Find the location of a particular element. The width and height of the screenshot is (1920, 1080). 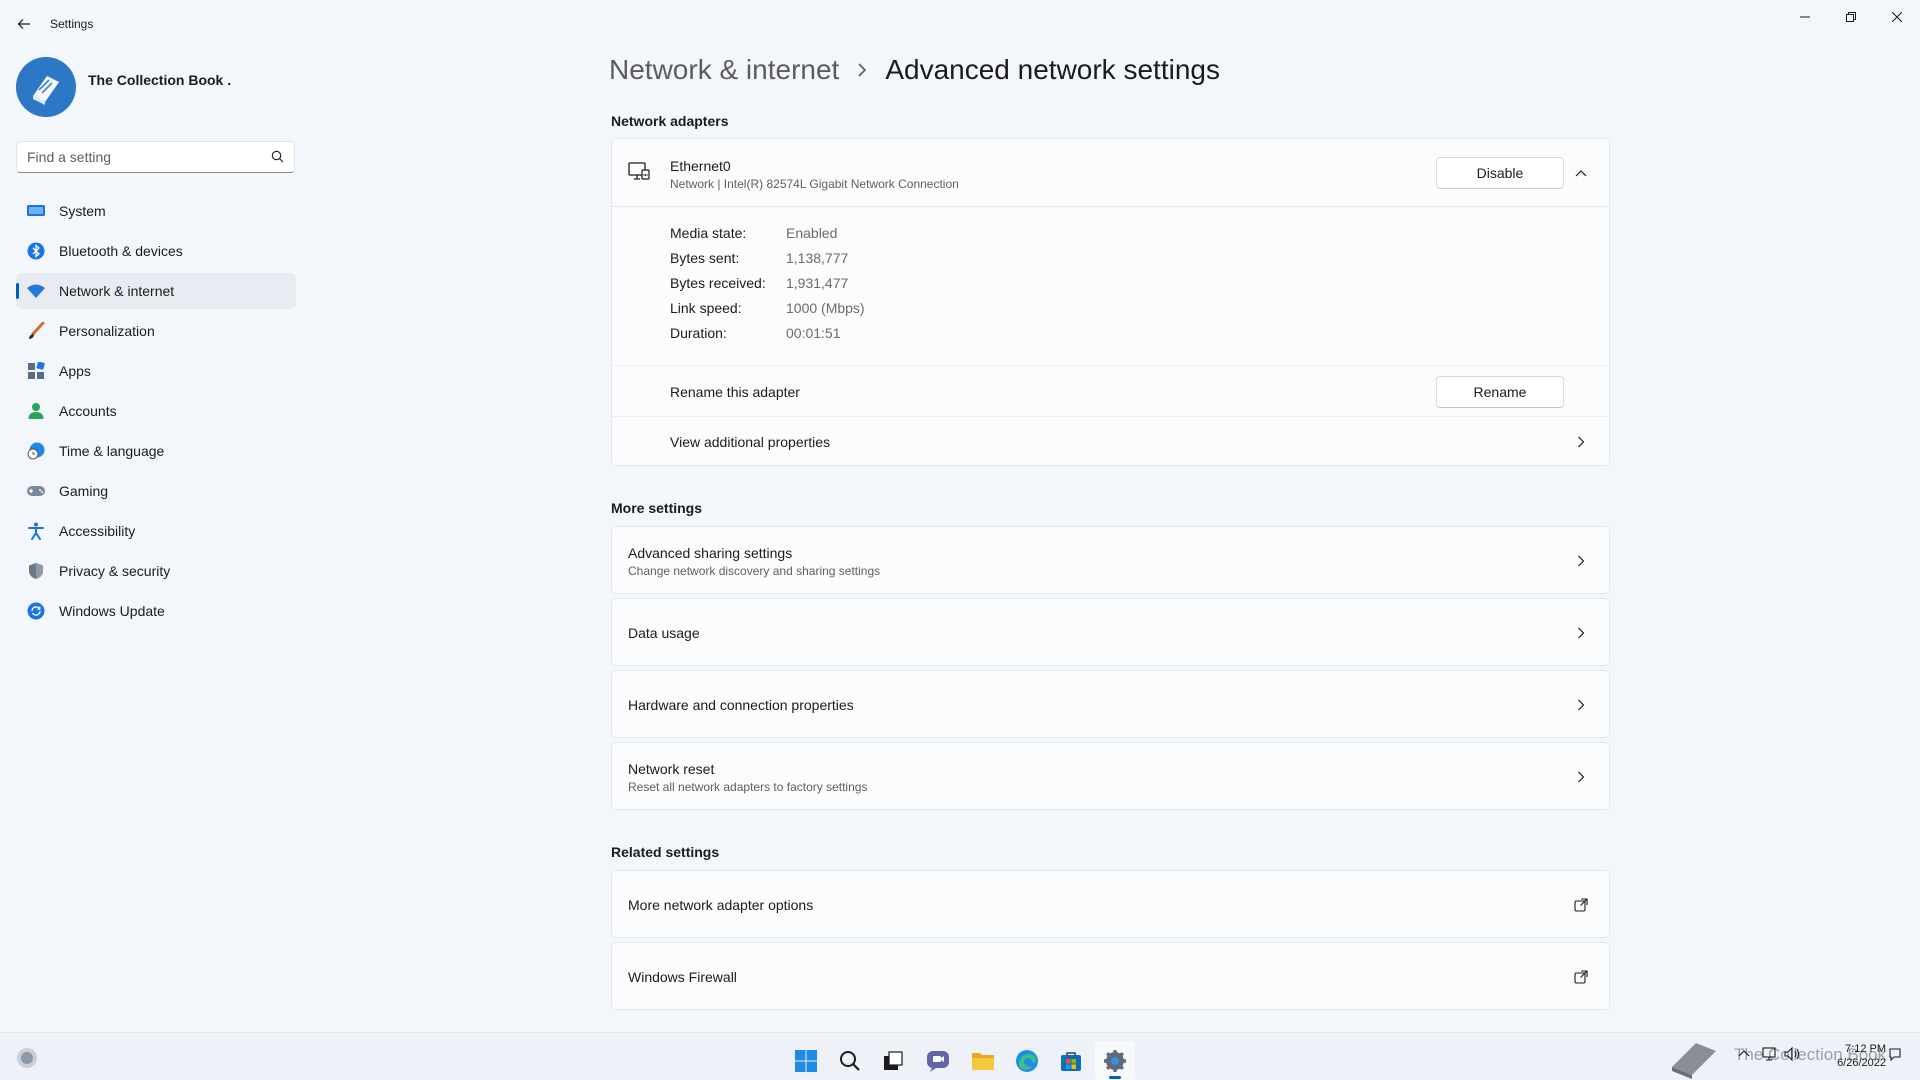

edge-icon is located at coordinates (1027, 1061).